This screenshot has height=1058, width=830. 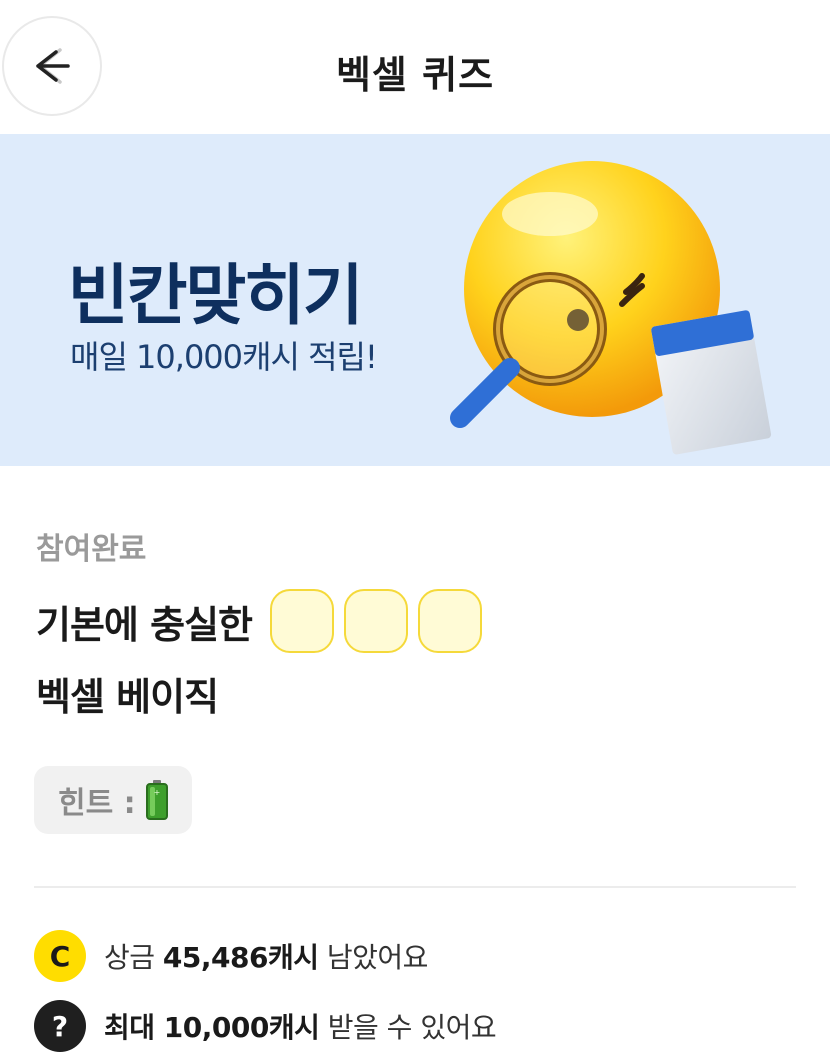 I want to click on hint-chip: 힌트 : +, so click(x=113, y=800).